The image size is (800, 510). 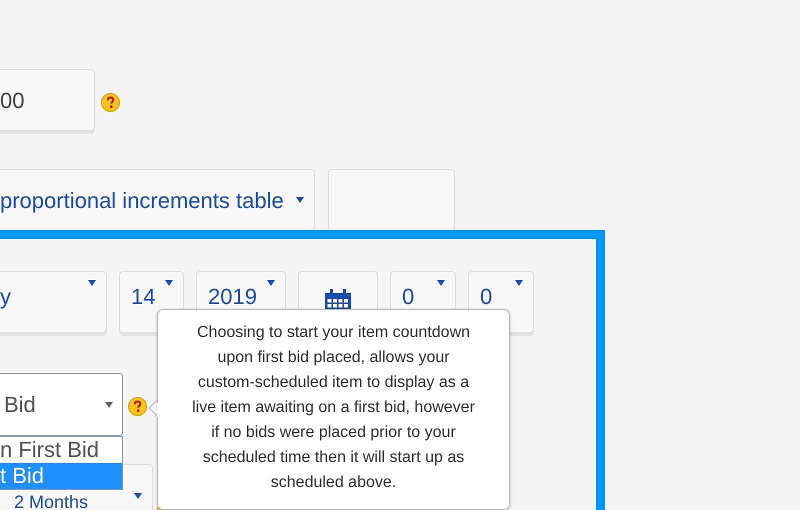 I want to click on price-field: 00, so click(x=47, y=100).